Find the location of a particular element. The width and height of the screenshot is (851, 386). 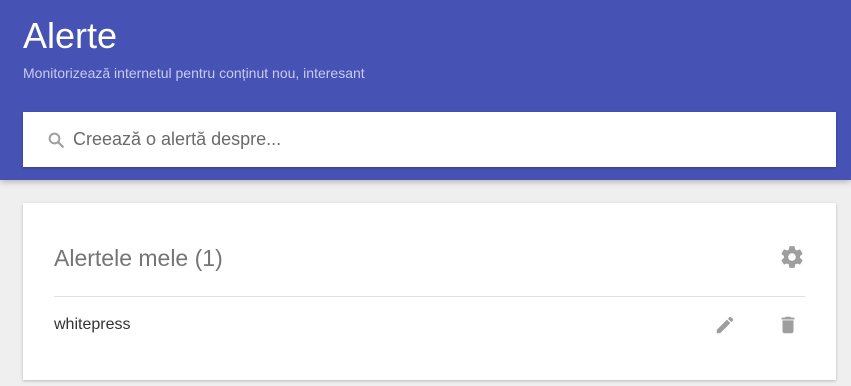

page-title: Alerte is located at coordinates (70, 35).